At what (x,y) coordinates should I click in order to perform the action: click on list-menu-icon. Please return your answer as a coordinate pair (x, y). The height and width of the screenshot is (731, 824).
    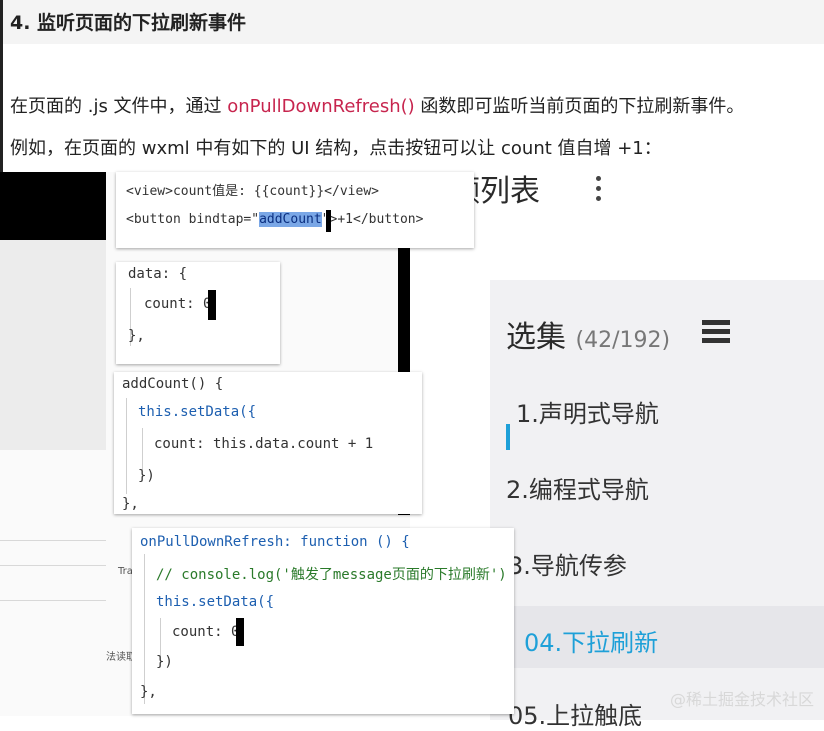
    Looking at the image, I should click on (716, 333).